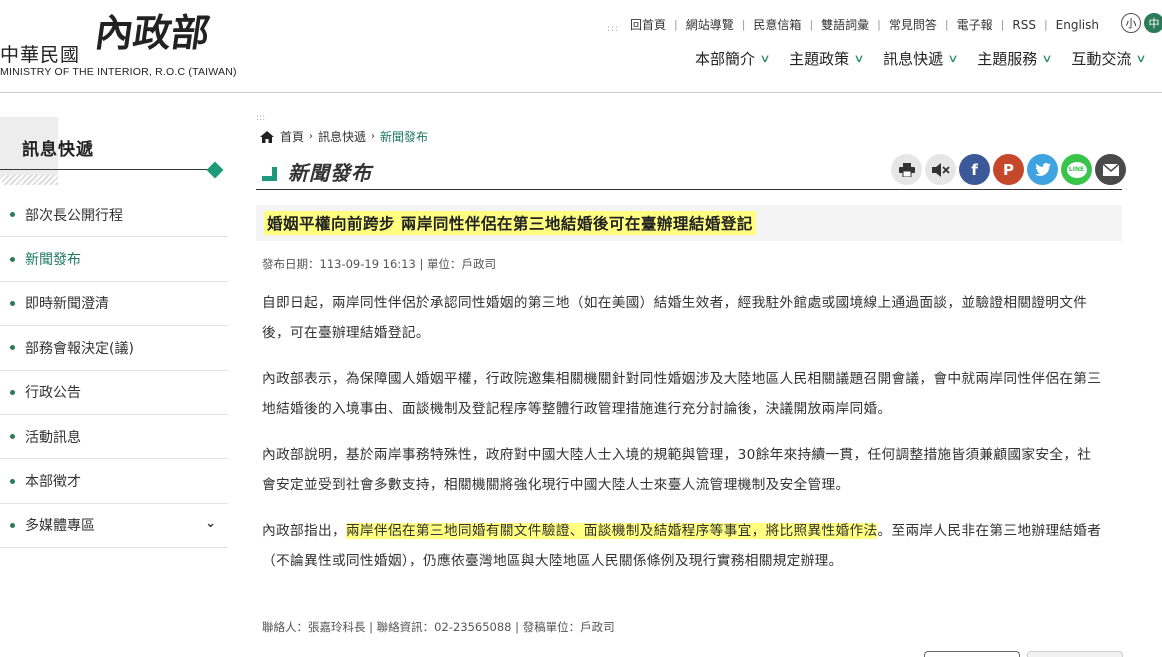 The image size is (1162, 657). What do you see at coordinates (906, 169) in the screenshot?
I see `print-icon` at bounding box center [906, 169].